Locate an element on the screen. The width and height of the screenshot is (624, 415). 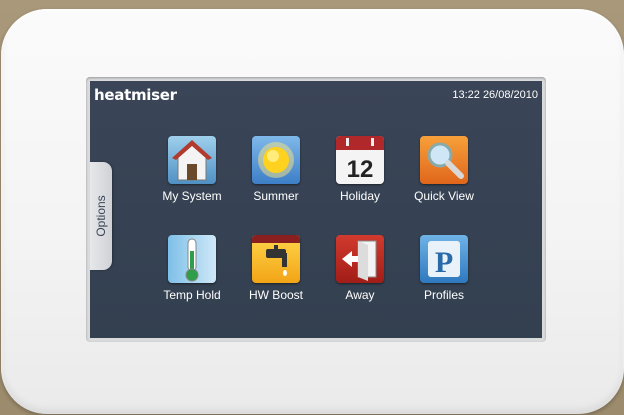
magnifier-icon is located at coordinates (444, 160).